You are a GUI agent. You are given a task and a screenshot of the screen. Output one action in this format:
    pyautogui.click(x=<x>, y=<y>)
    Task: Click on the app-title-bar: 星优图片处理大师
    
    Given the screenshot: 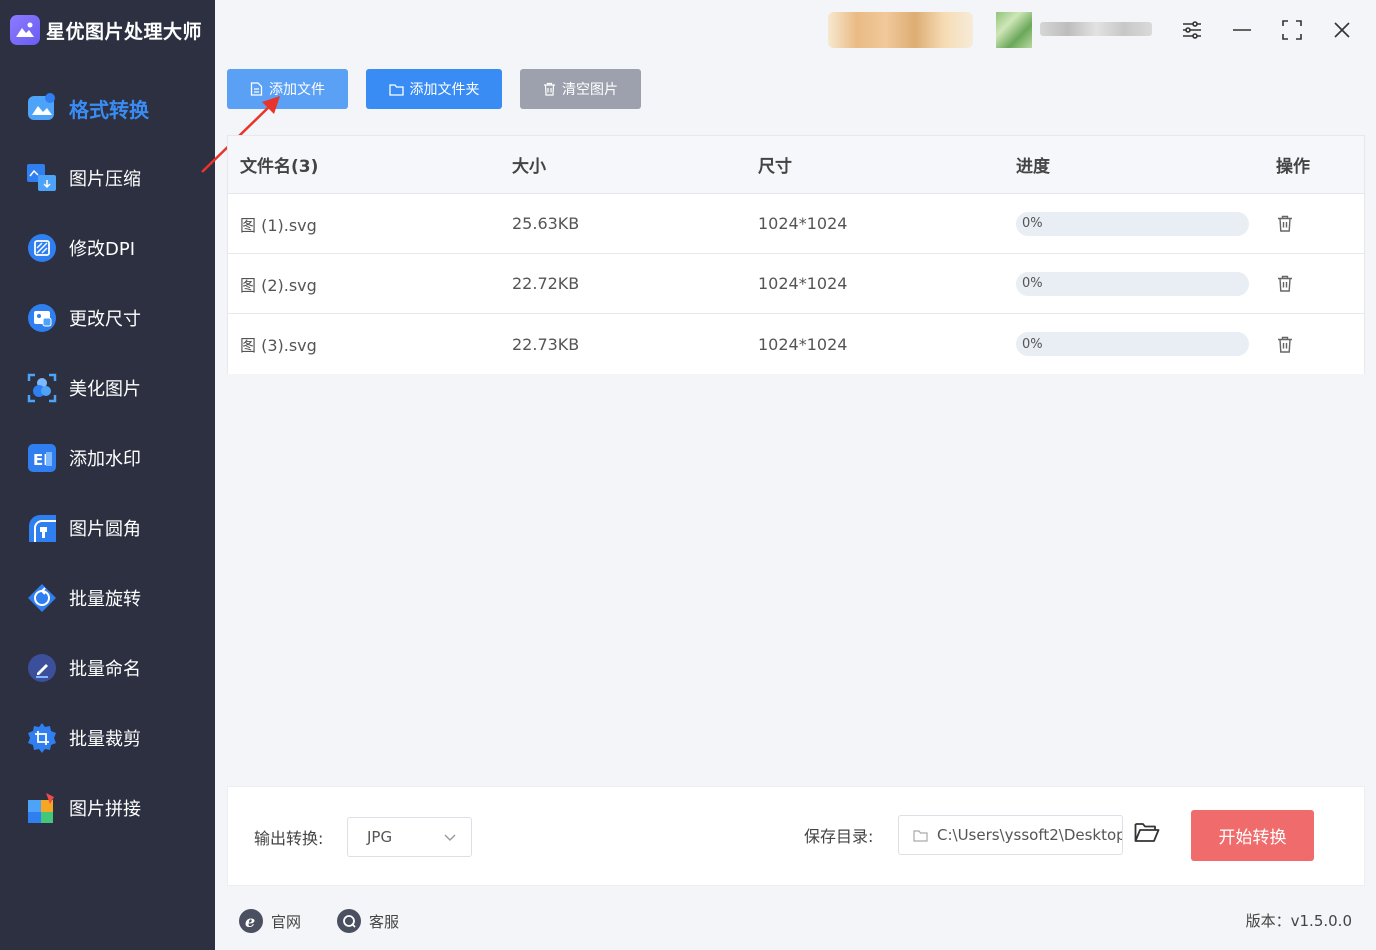 What is the action you would take?
    pyautogui.click(x=106, y=30)
    